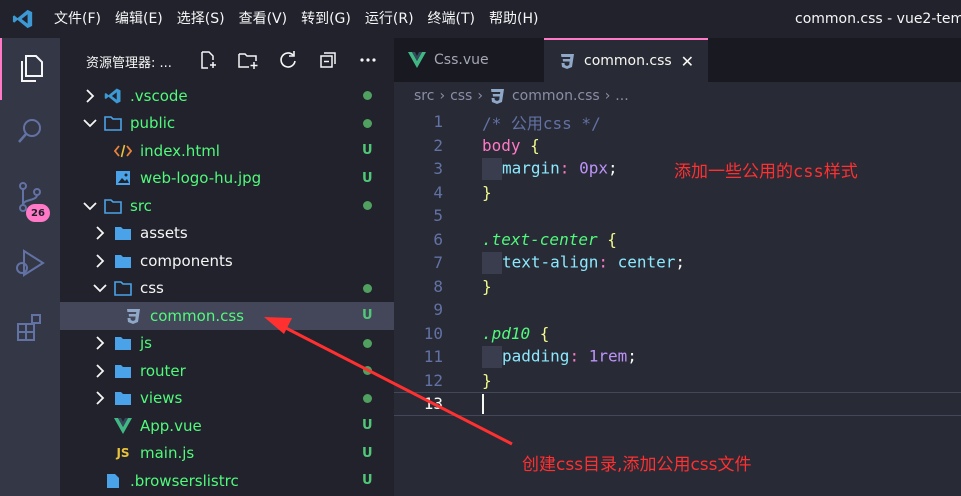 This screenshot has width=961, height=496. Describe the element at coordinates (677, 240) in the screenshot. I see `code-line: 6 .text-center {` at that location.